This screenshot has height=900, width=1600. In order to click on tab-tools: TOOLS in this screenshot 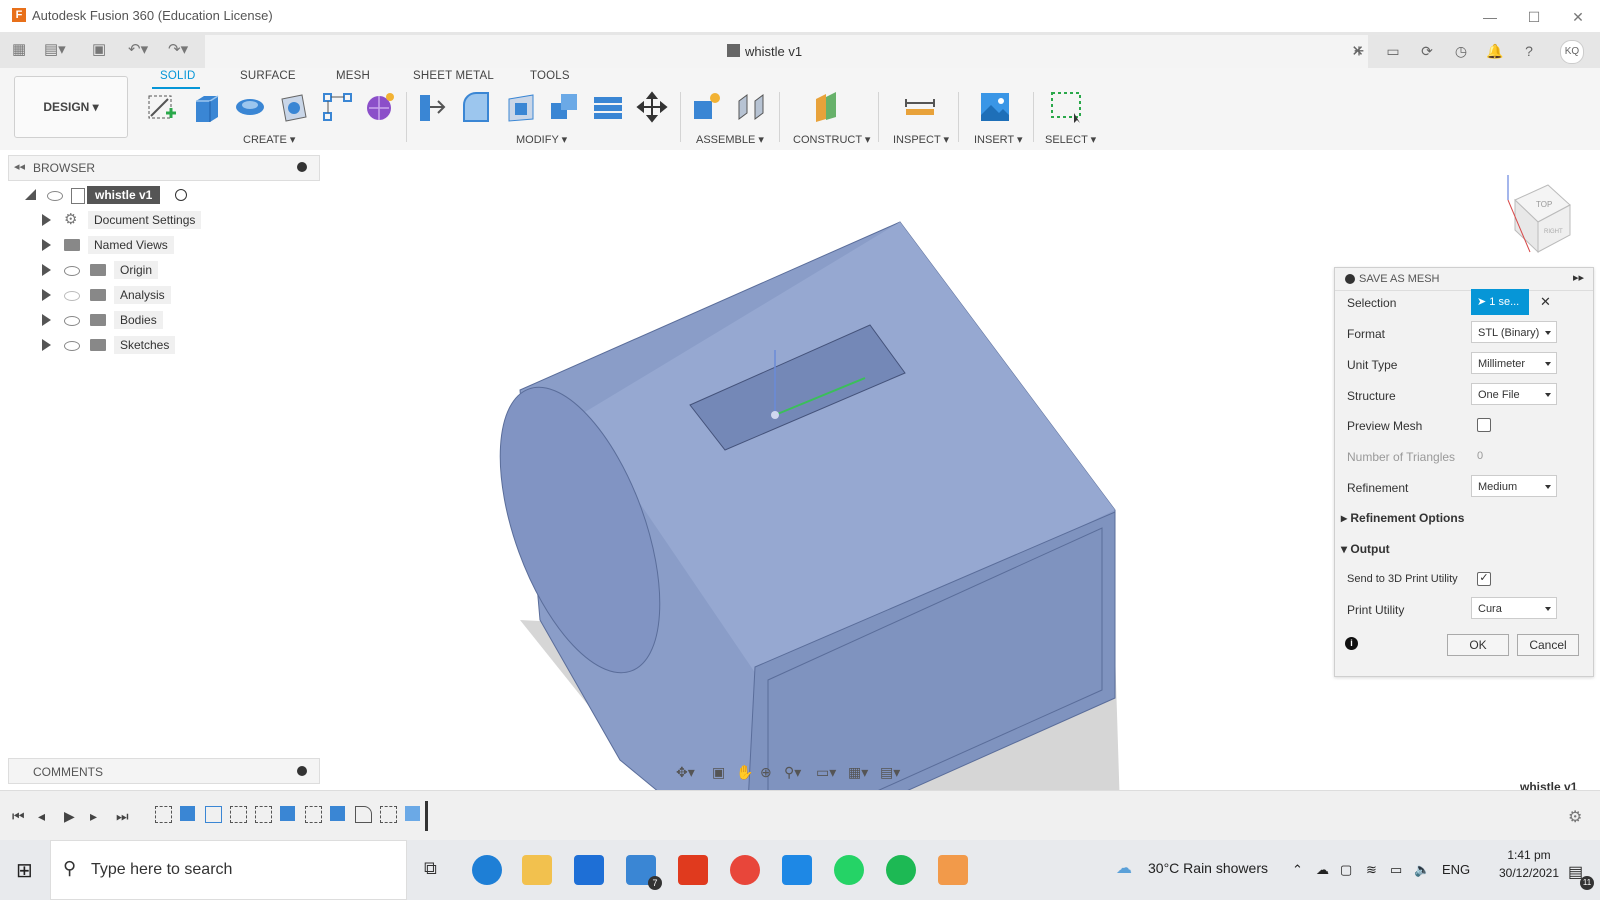, I will do `click(550, 76)`.